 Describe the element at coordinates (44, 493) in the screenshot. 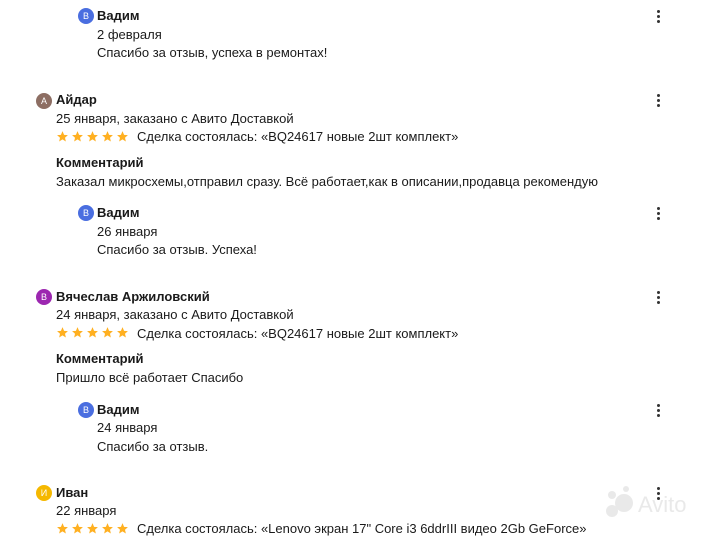

I see `reviewer-avatar: И` at that location.